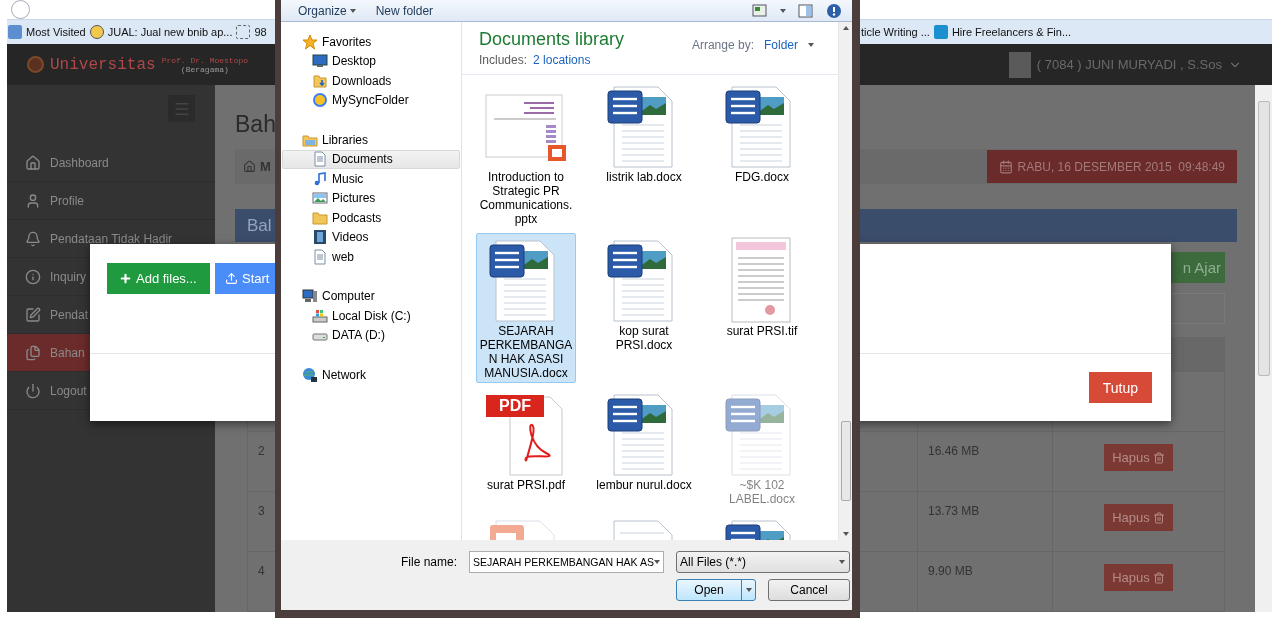 This screenshot has width=1275, height=618. I want to click on file-item: surat PRSI.tif, so click(762, 308).